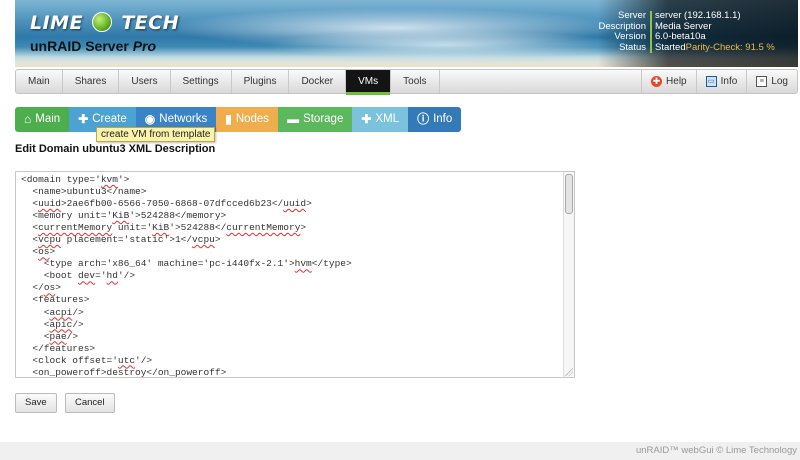  I want to click on code-line: <vcpu placement='static'>1</vcpu>, so click(121, 240).